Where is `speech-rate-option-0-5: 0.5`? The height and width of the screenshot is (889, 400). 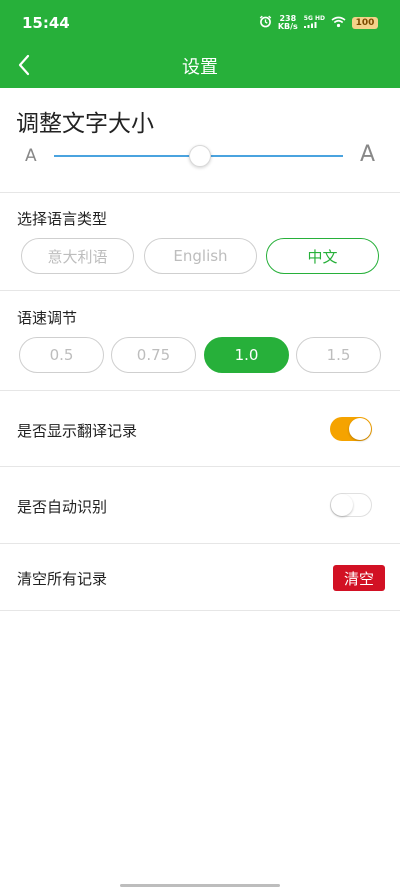 speech-rate-option-0-5: 0.5 is located at coordinates (61, 355).